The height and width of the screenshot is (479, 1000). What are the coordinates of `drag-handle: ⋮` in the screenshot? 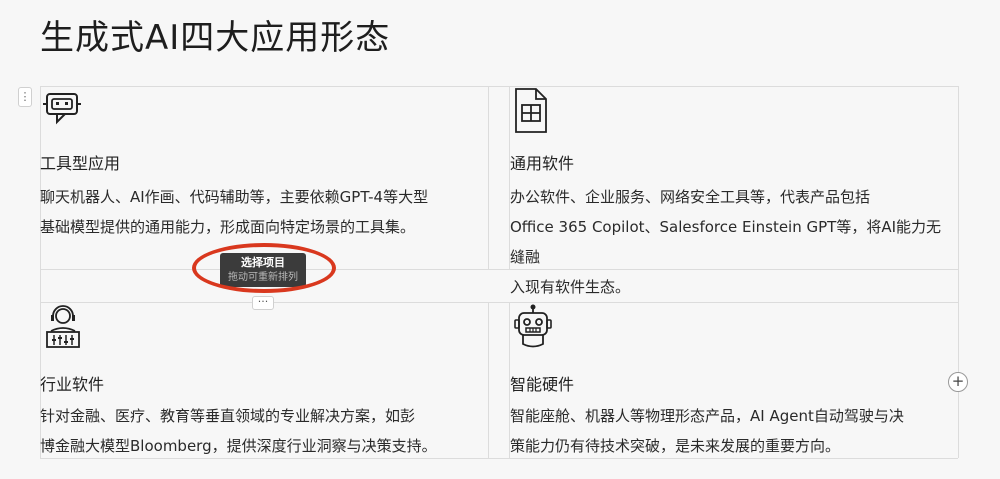 It's located at (25, 97).